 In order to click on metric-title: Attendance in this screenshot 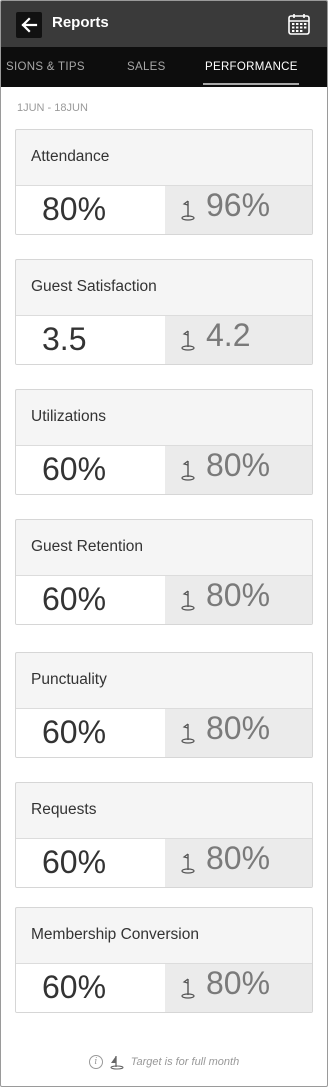, I will do `click(70, 156)`.